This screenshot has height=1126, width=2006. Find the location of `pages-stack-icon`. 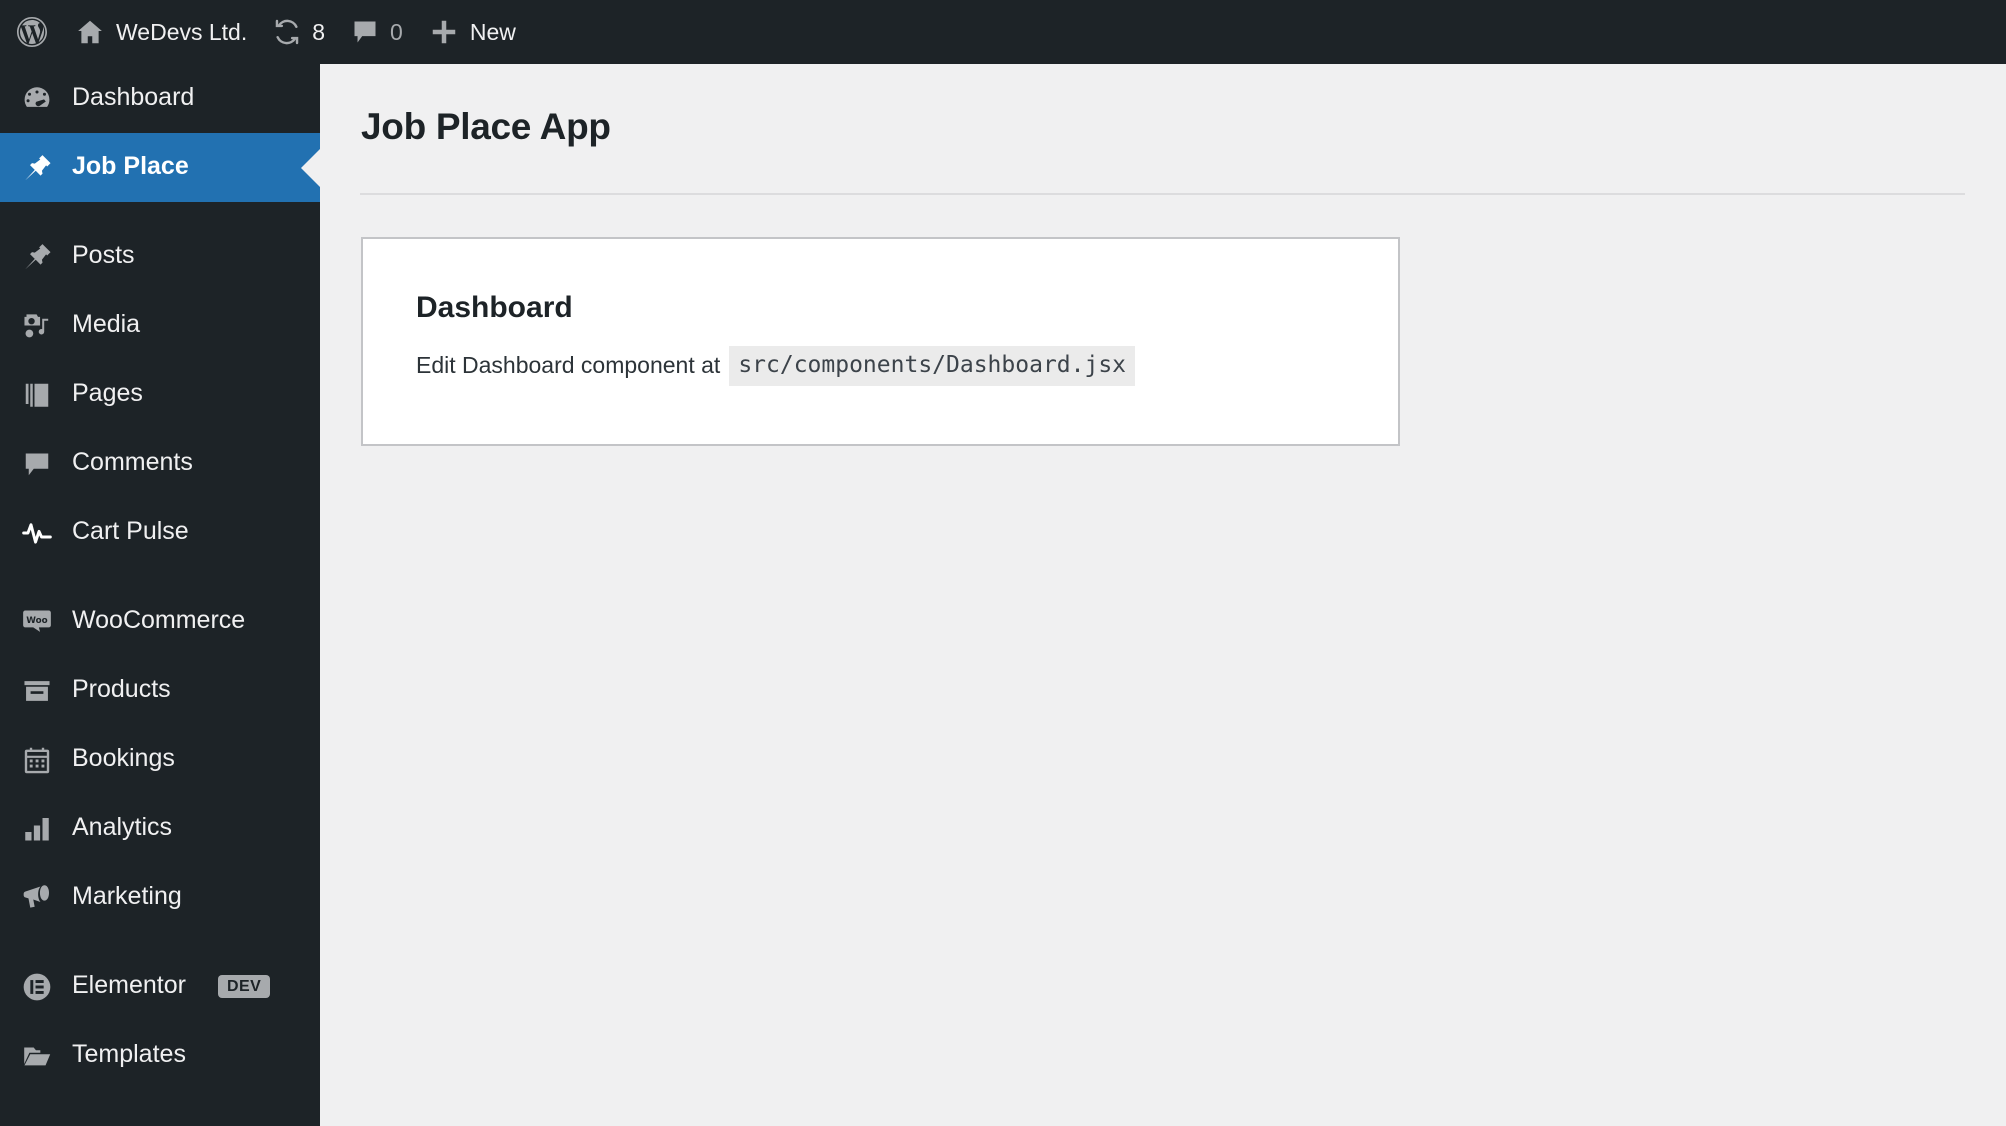

pages-stack-icon is located at coordinates (37, 395).